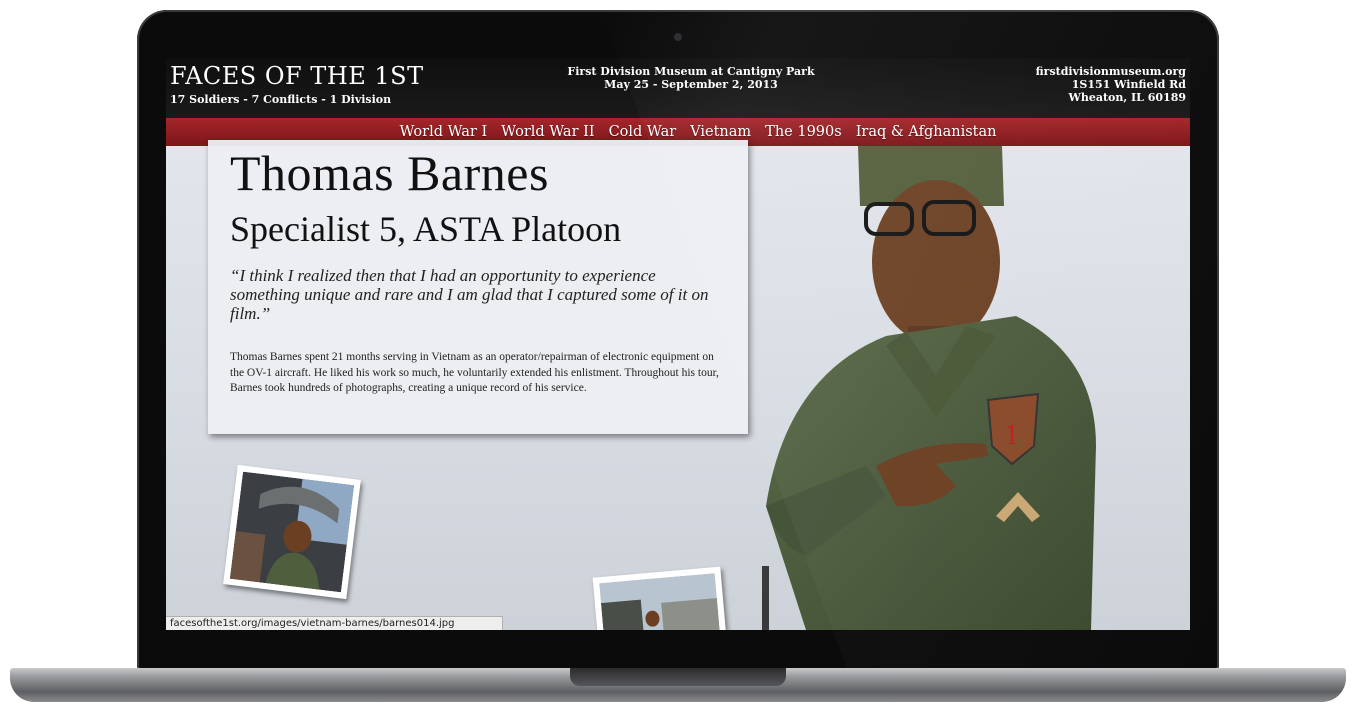  Describe the element at coordinates (678, 37) in the screenshot. I see `camera-icon` at that location.